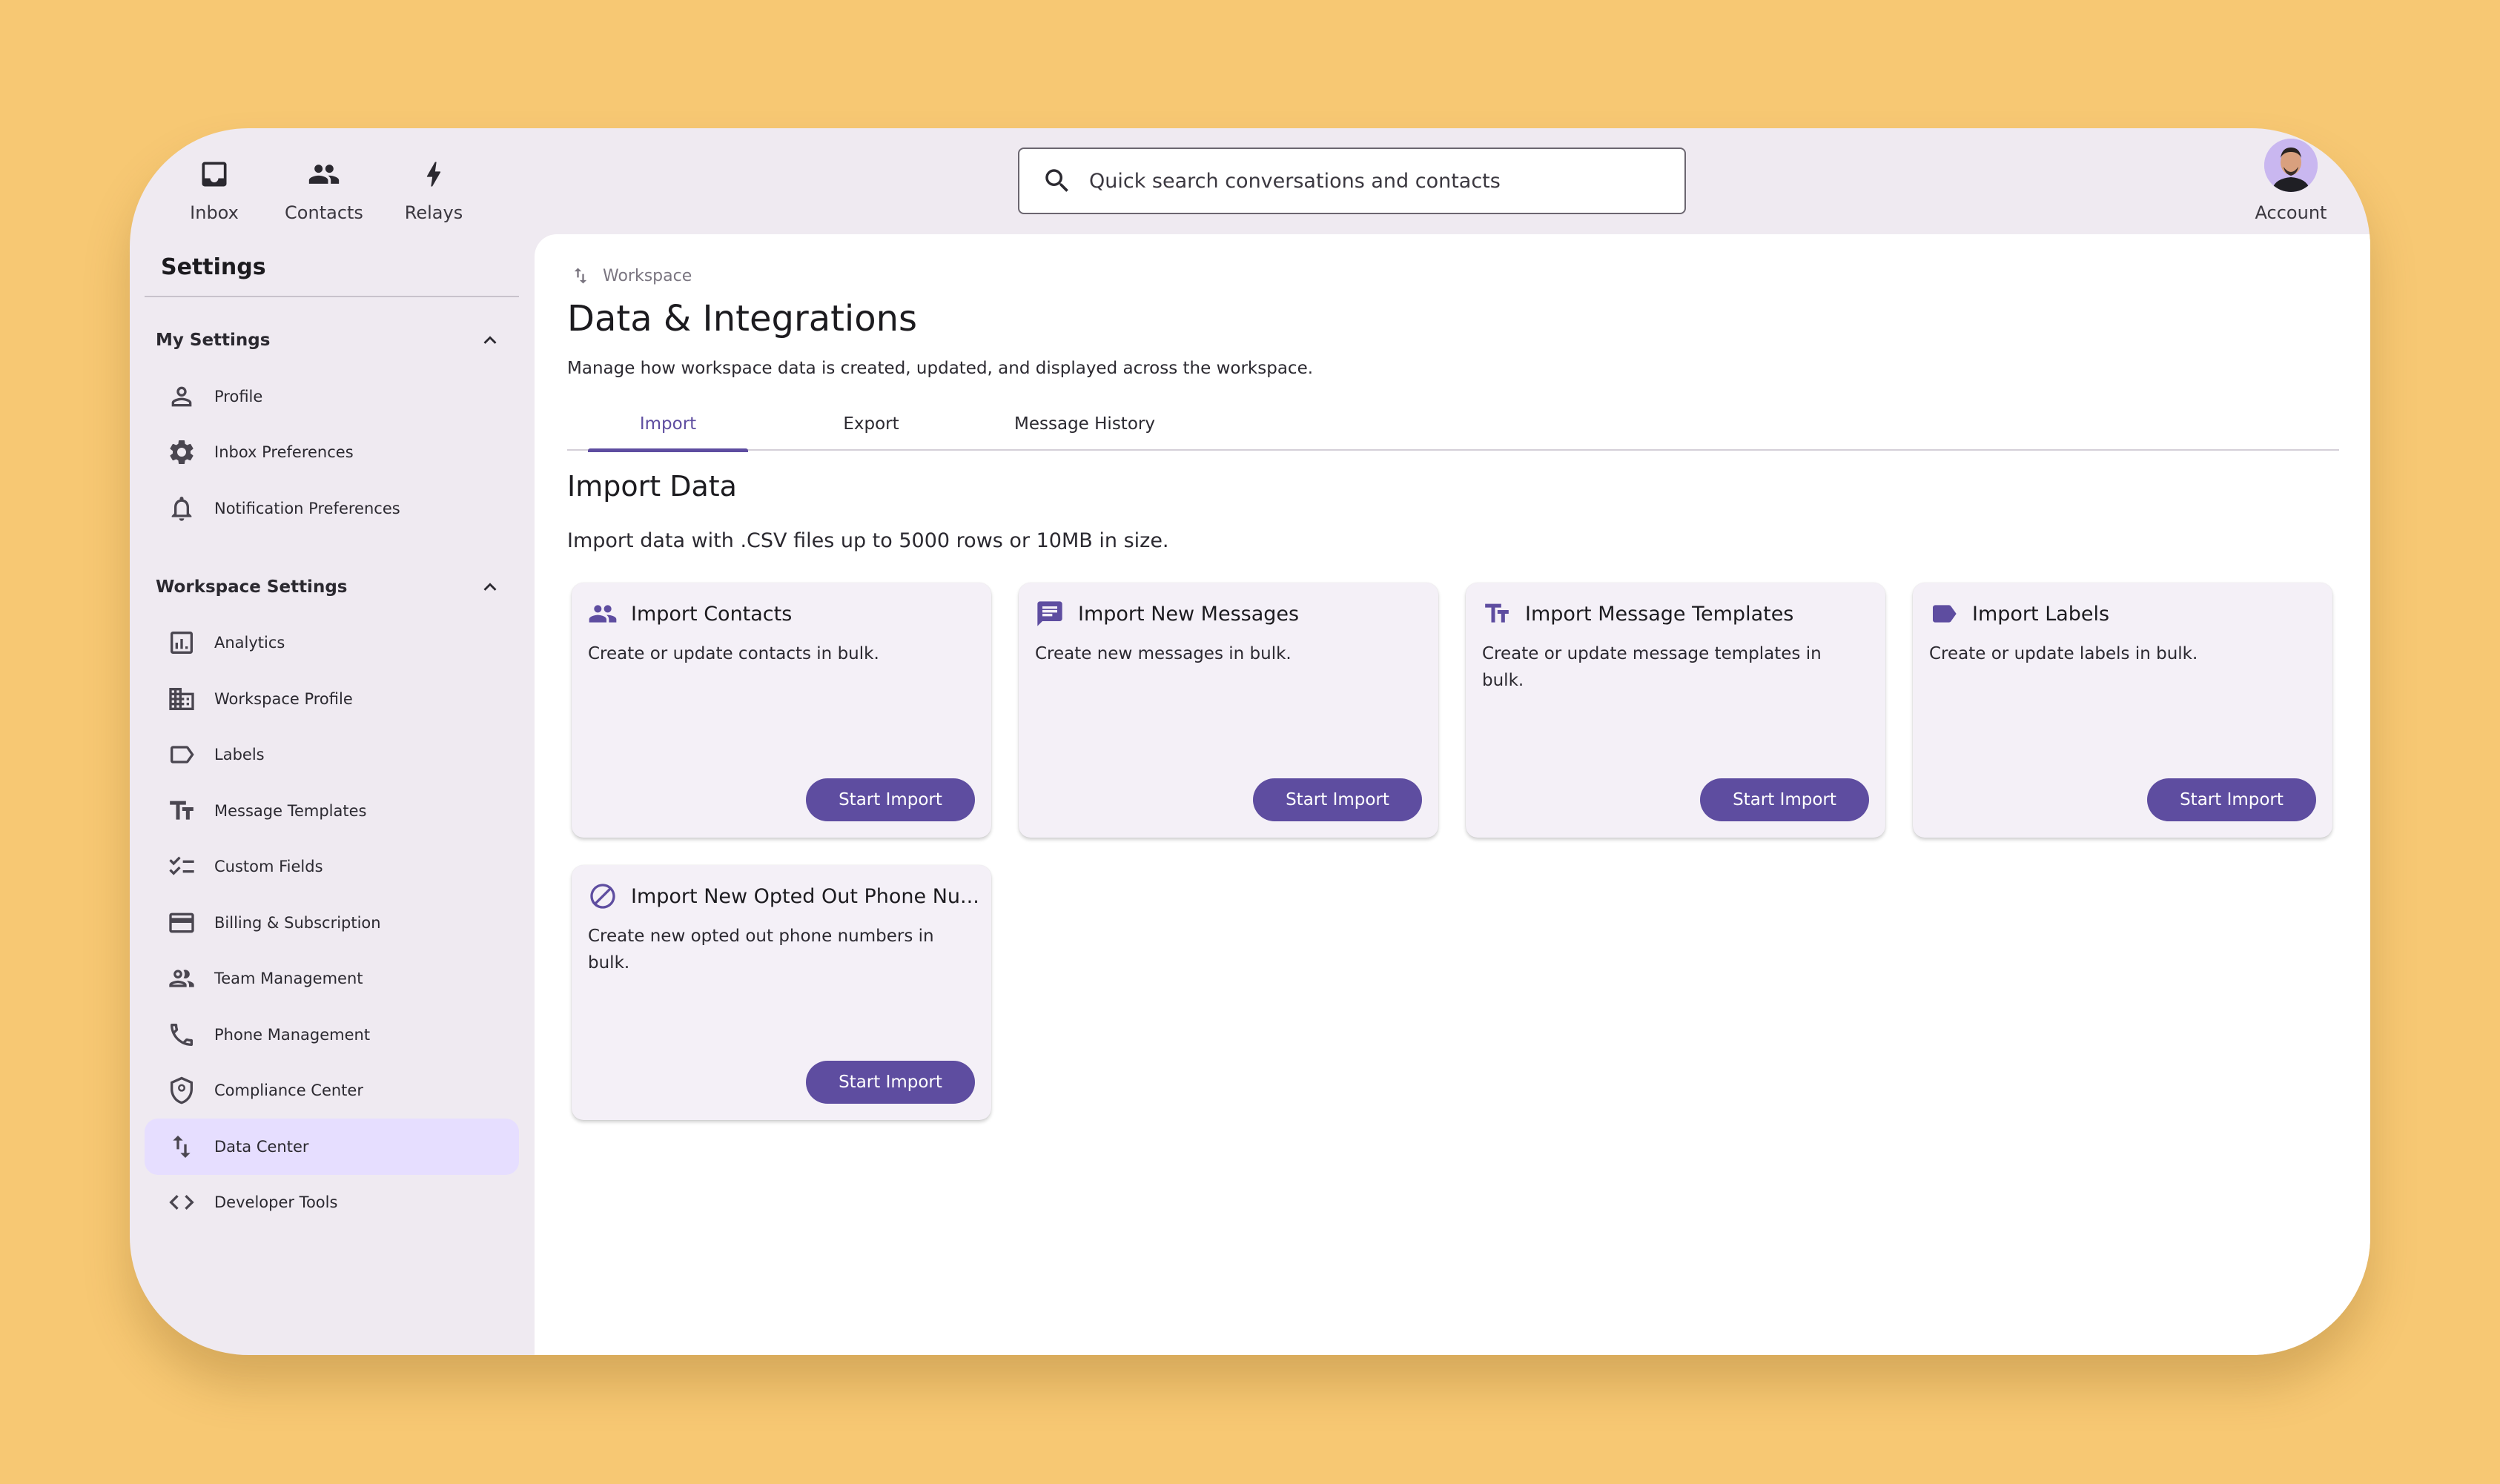 This screenshot has height=1484, width=2500. Describe the element at coordinates (2126, 614) in the screenshot. I see `card-header: Import Labels` at that location.